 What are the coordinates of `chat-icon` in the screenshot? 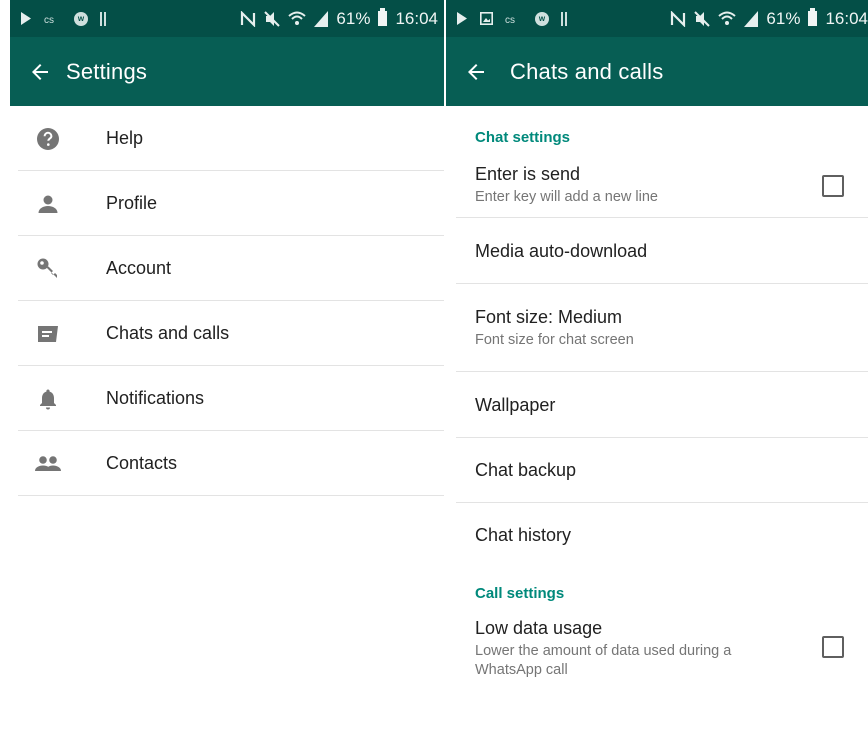 It's located at (48, 334).